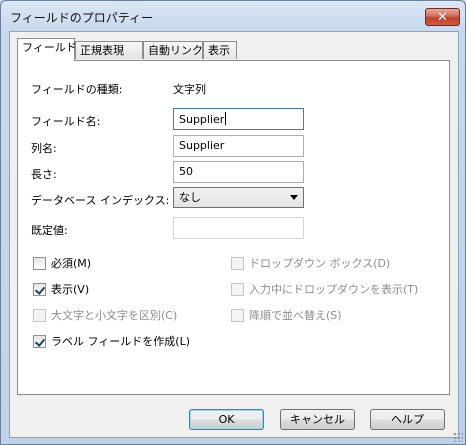  Describe the element at coordinates (189, 89) in the screenshot. I see `field-type-value: 文字列` at that location.